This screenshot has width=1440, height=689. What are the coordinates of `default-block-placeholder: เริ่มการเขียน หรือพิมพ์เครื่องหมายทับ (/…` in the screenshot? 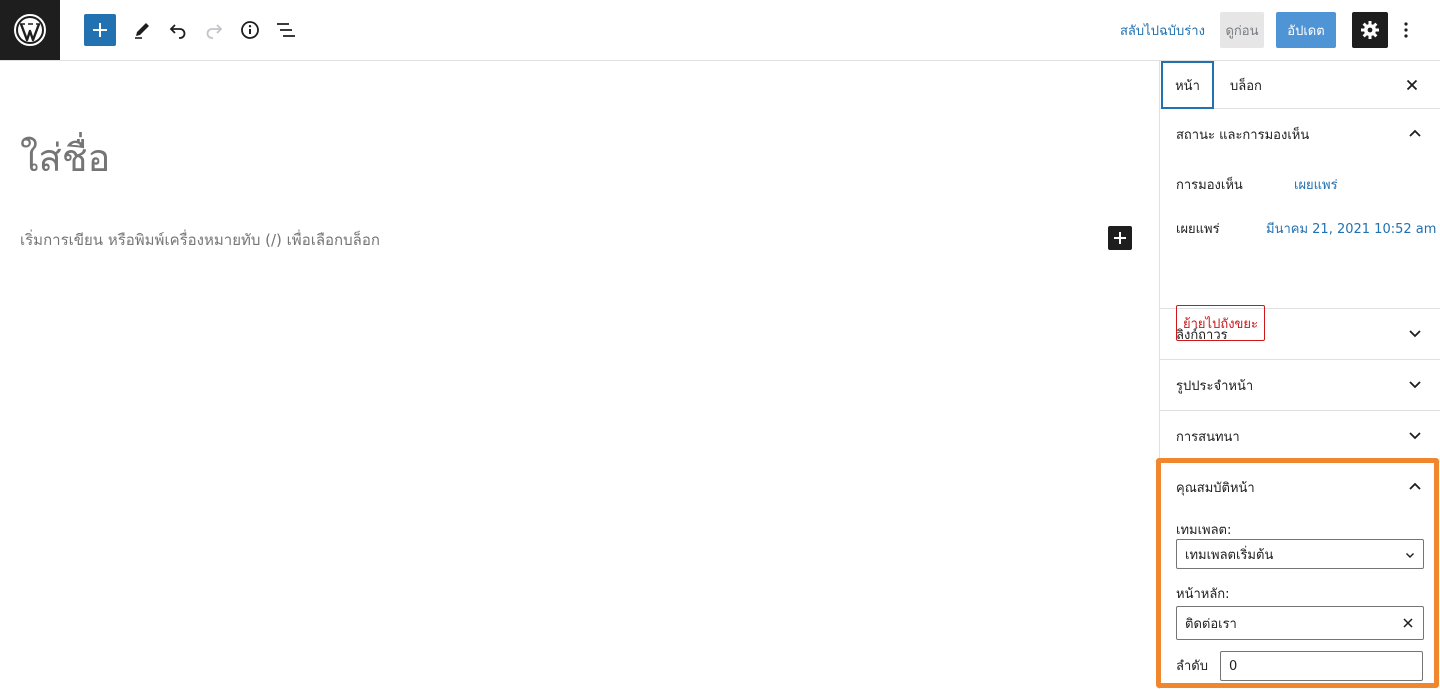 It's located at (200, 240).